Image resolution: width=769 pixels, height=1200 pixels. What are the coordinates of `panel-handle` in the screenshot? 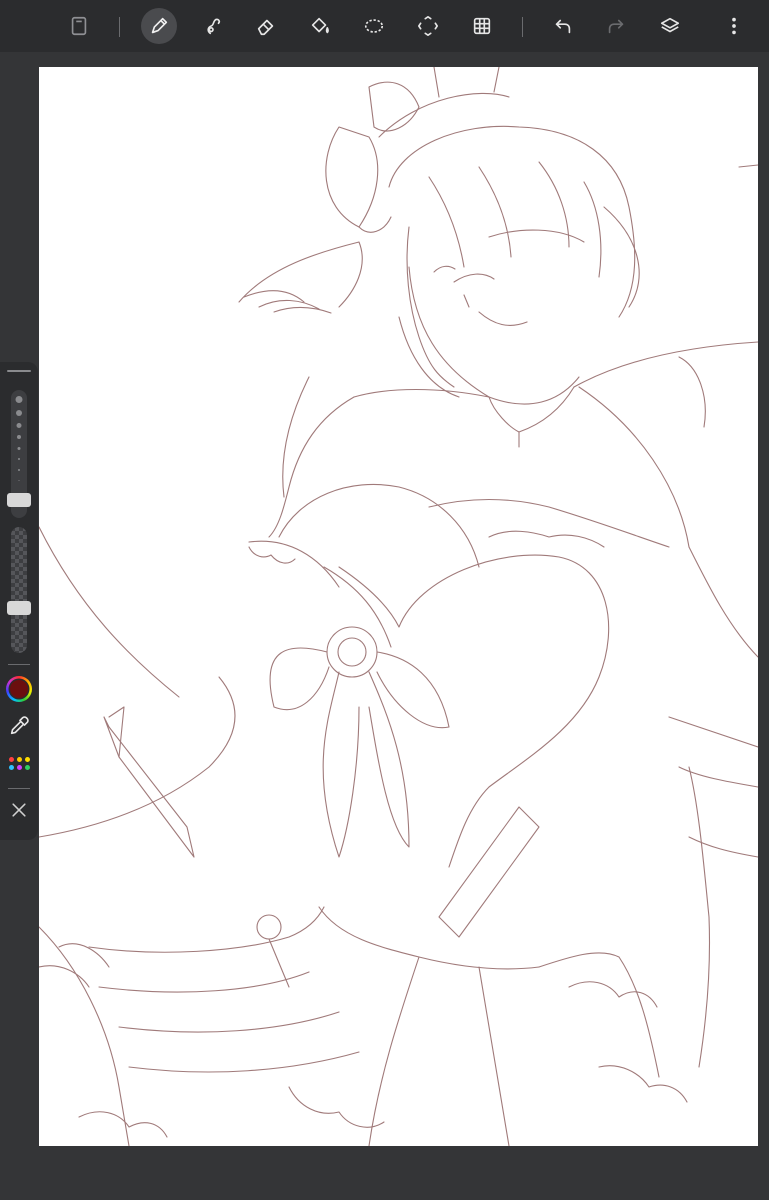 It's located at (19, 371).